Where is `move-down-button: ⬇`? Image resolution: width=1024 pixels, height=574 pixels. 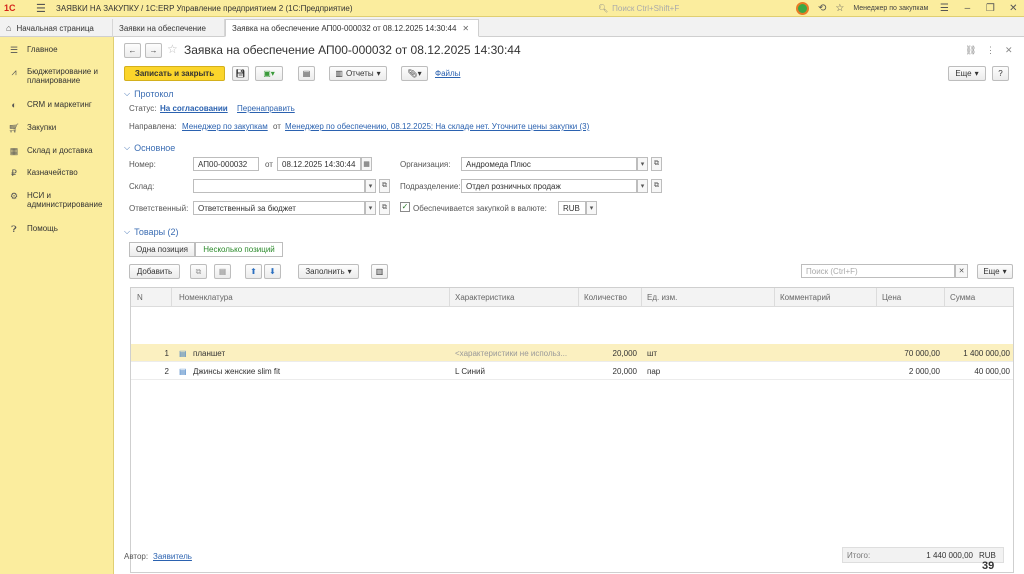
move-down-button: ⬇ is located at coordinates (272, 271).